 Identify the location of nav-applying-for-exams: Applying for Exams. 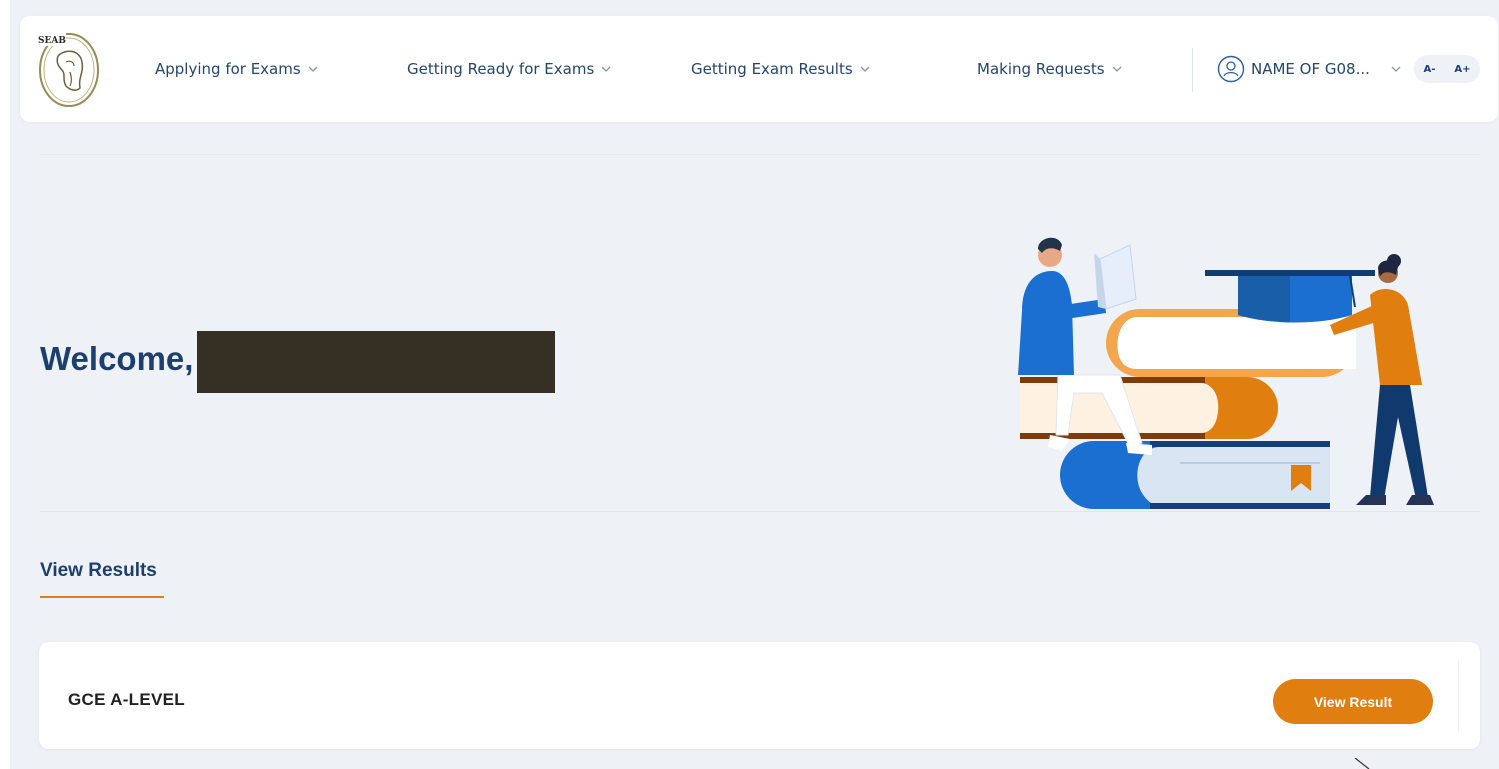
(237, 69).